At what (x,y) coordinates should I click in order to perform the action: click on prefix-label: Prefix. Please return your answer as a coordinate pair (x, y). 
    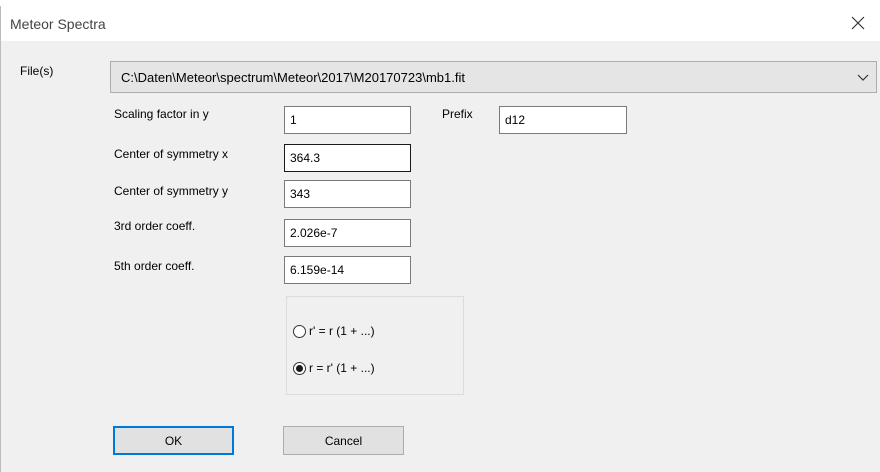
    Looking at the image, I should click on (457, 114).